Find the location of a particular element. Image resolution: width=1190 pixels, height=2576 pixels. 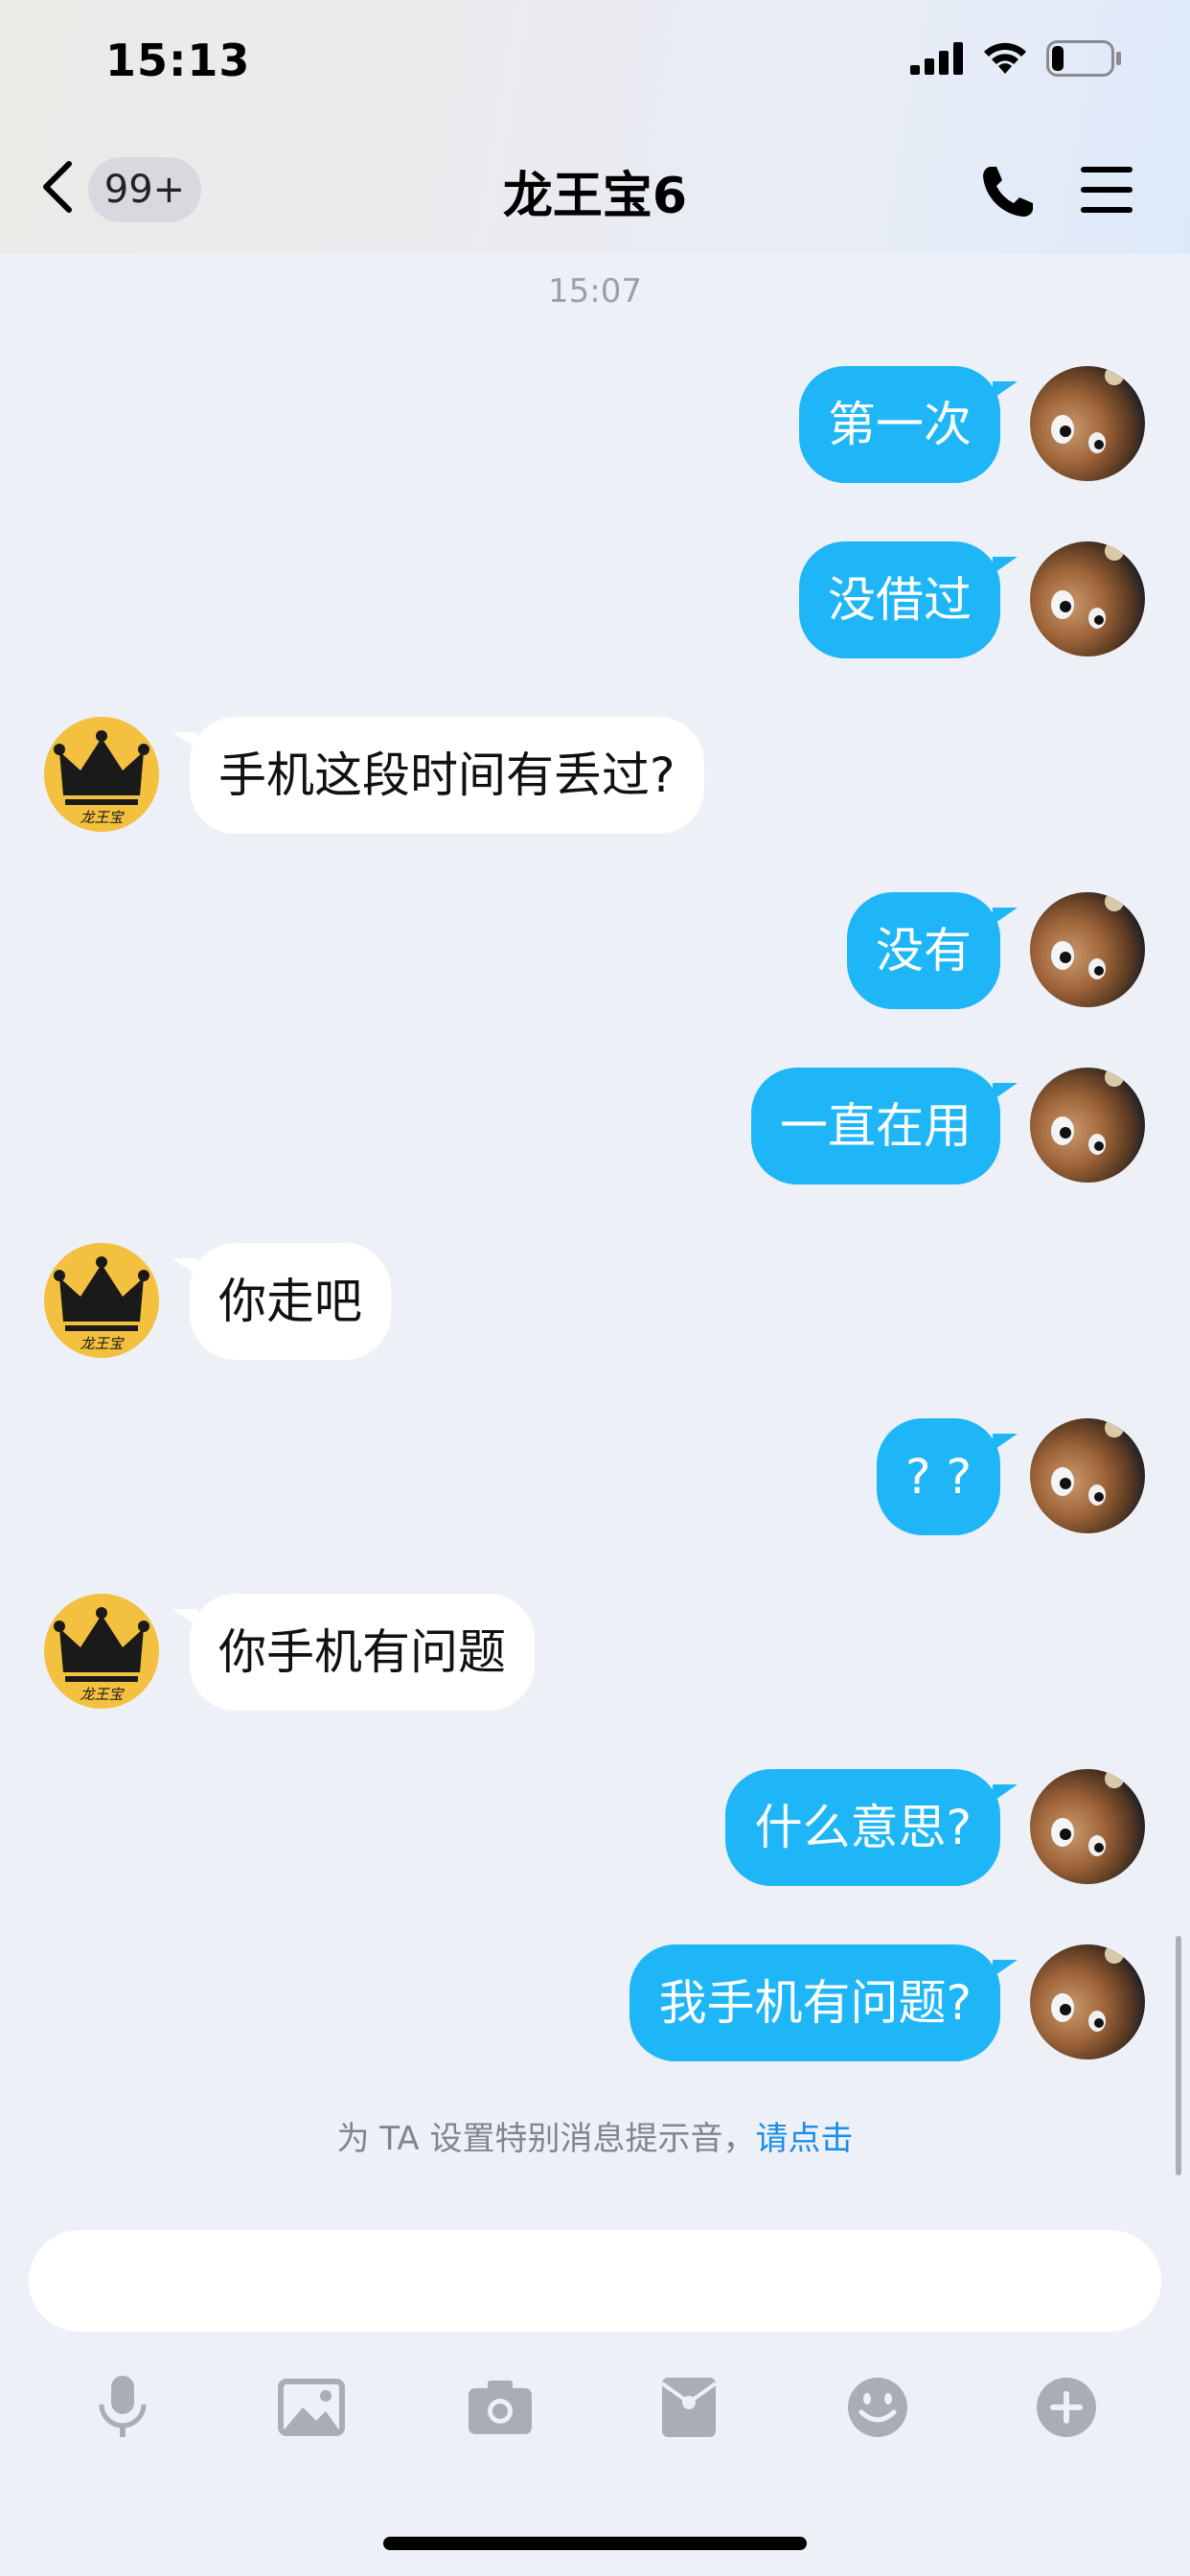

cellular-signal-icon is located at coordinates (936, 58).